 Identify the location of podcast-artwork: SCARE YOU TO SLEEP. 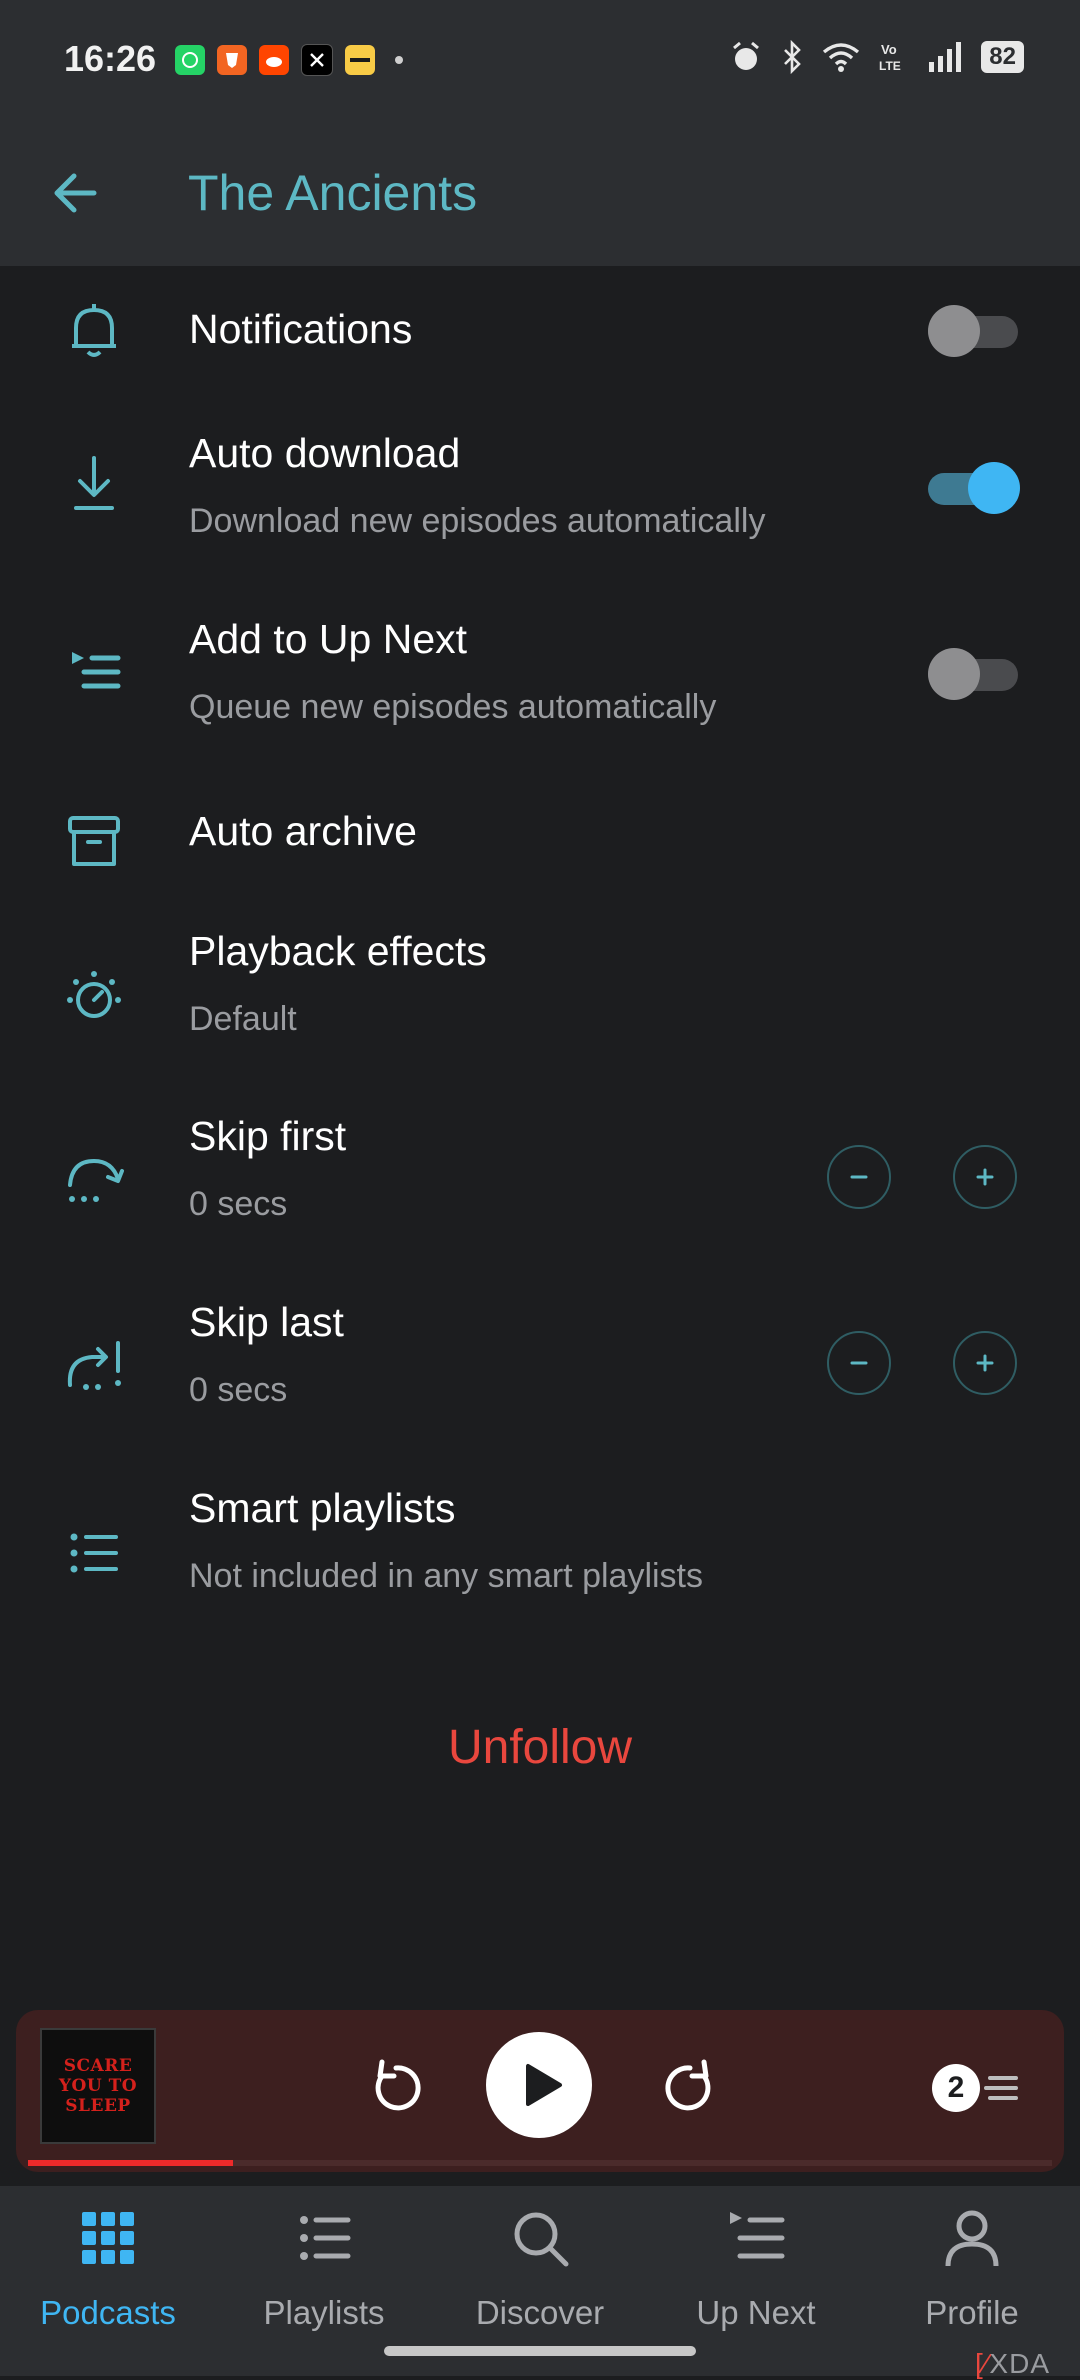
(98, 2086).